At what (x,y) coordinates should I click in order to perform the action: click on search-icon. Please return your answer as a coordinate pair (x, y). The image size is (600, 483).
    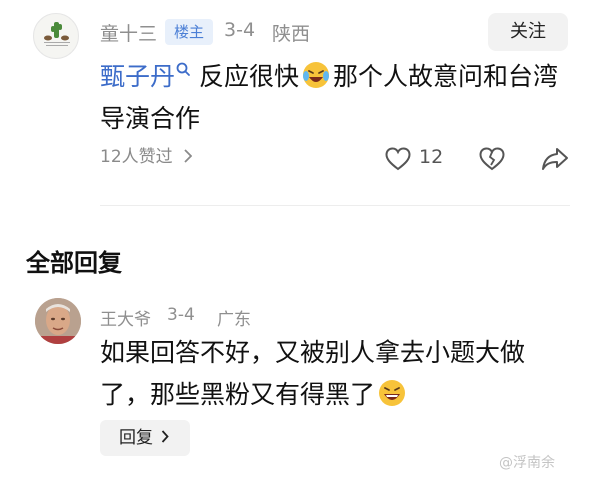
    Looking at the image, I should click on (183, 69).